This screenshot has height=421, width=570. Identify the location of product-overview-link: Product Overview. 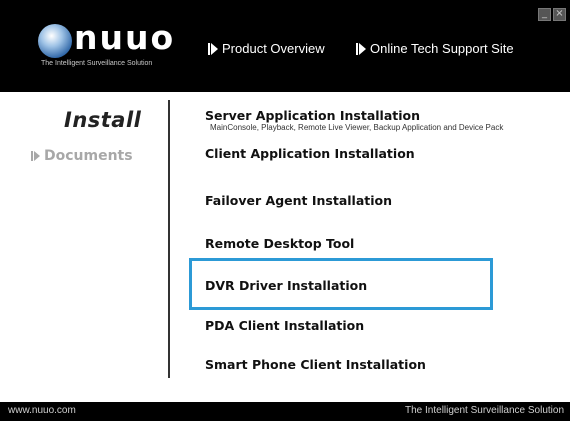
(266, 48).